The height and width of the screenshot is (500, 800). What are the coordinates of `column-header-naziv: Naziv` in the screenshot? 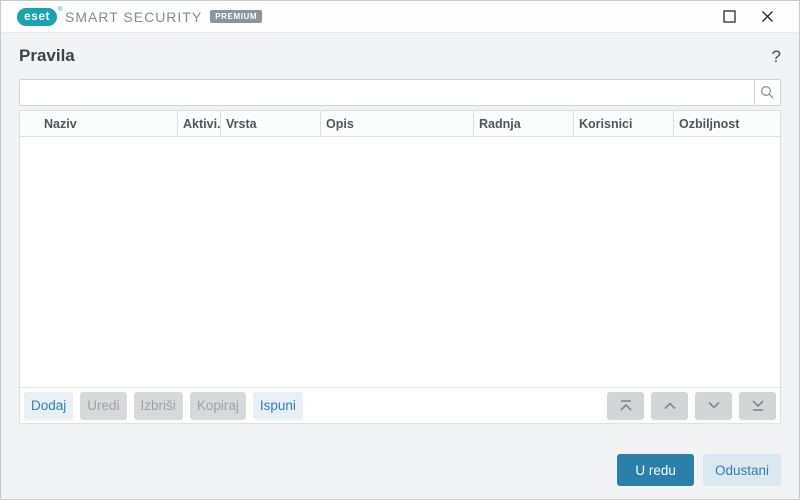 It's located at (99, 123).